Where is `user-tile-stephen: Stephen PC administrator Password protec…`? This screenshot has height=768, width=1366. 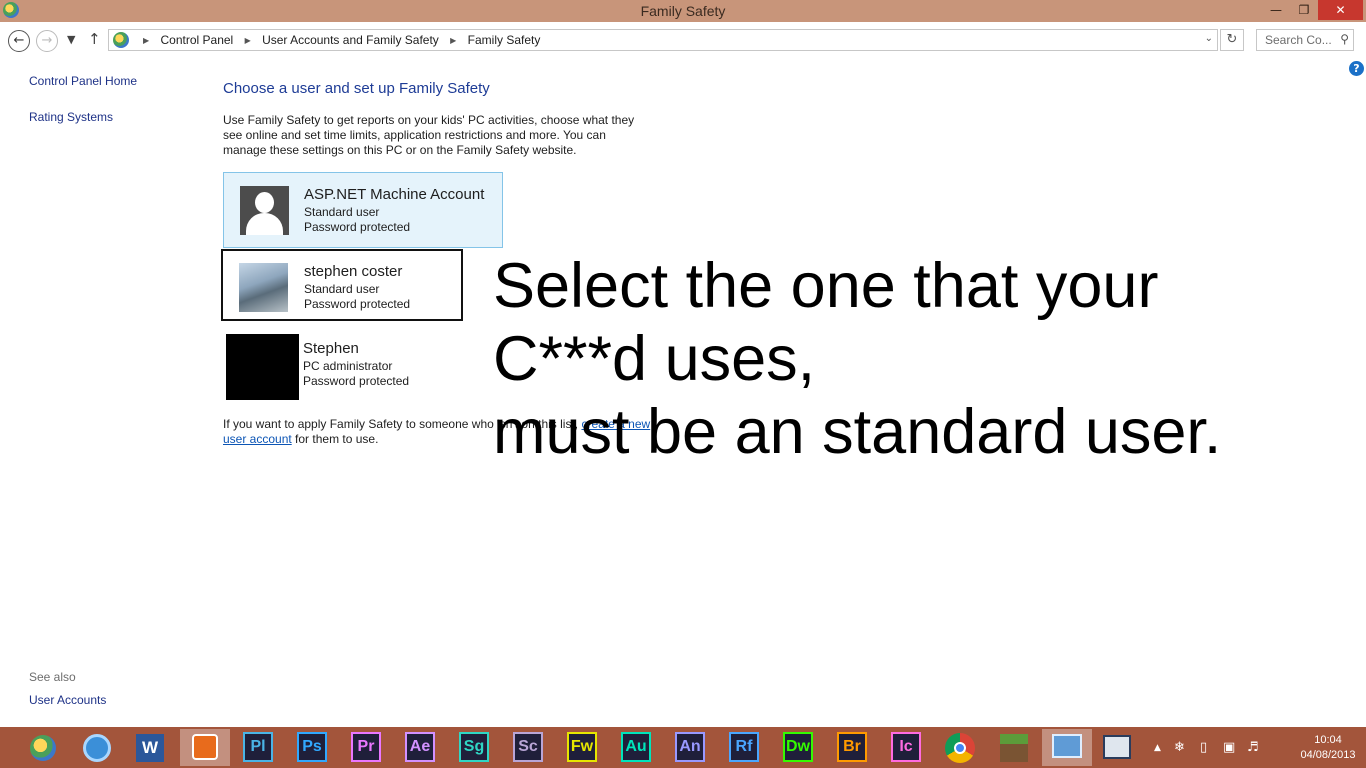
user-tile-stephen: Stephen PC administrator Password protec… is located at coordinates (363, 370).